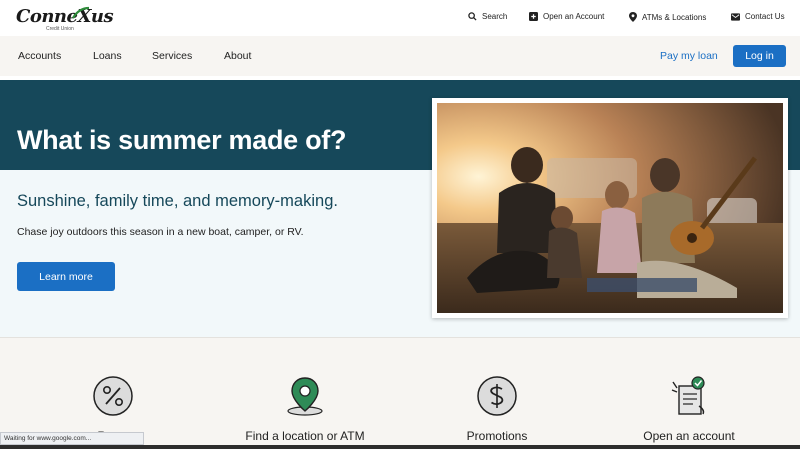  I want to click on open-account-link: Open an Account, so click(566, 16).